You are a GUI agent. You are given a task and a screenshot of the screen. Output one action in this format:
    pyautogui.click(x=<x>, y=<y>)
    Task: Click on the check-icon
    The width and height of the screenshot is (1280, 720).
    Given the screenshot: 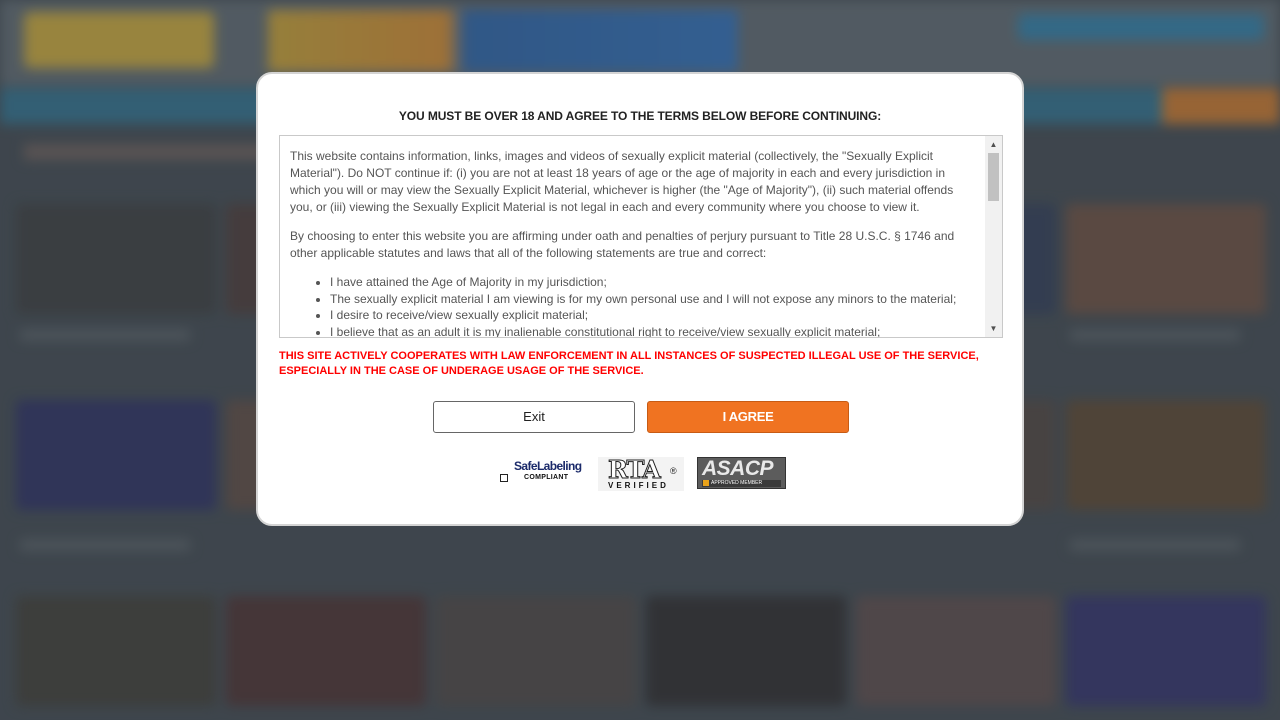 What is the action you would take?
    pyautogui.click(x=706, y=483)
    